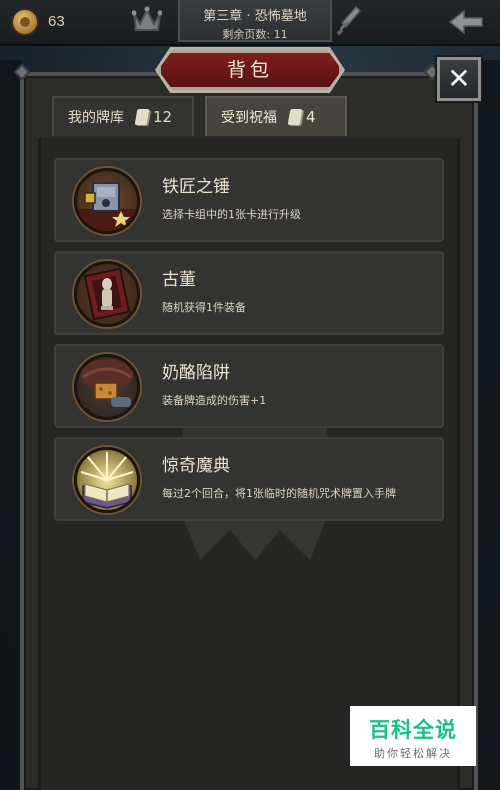  I want to click on item-name: 古董, so click(179, 280).